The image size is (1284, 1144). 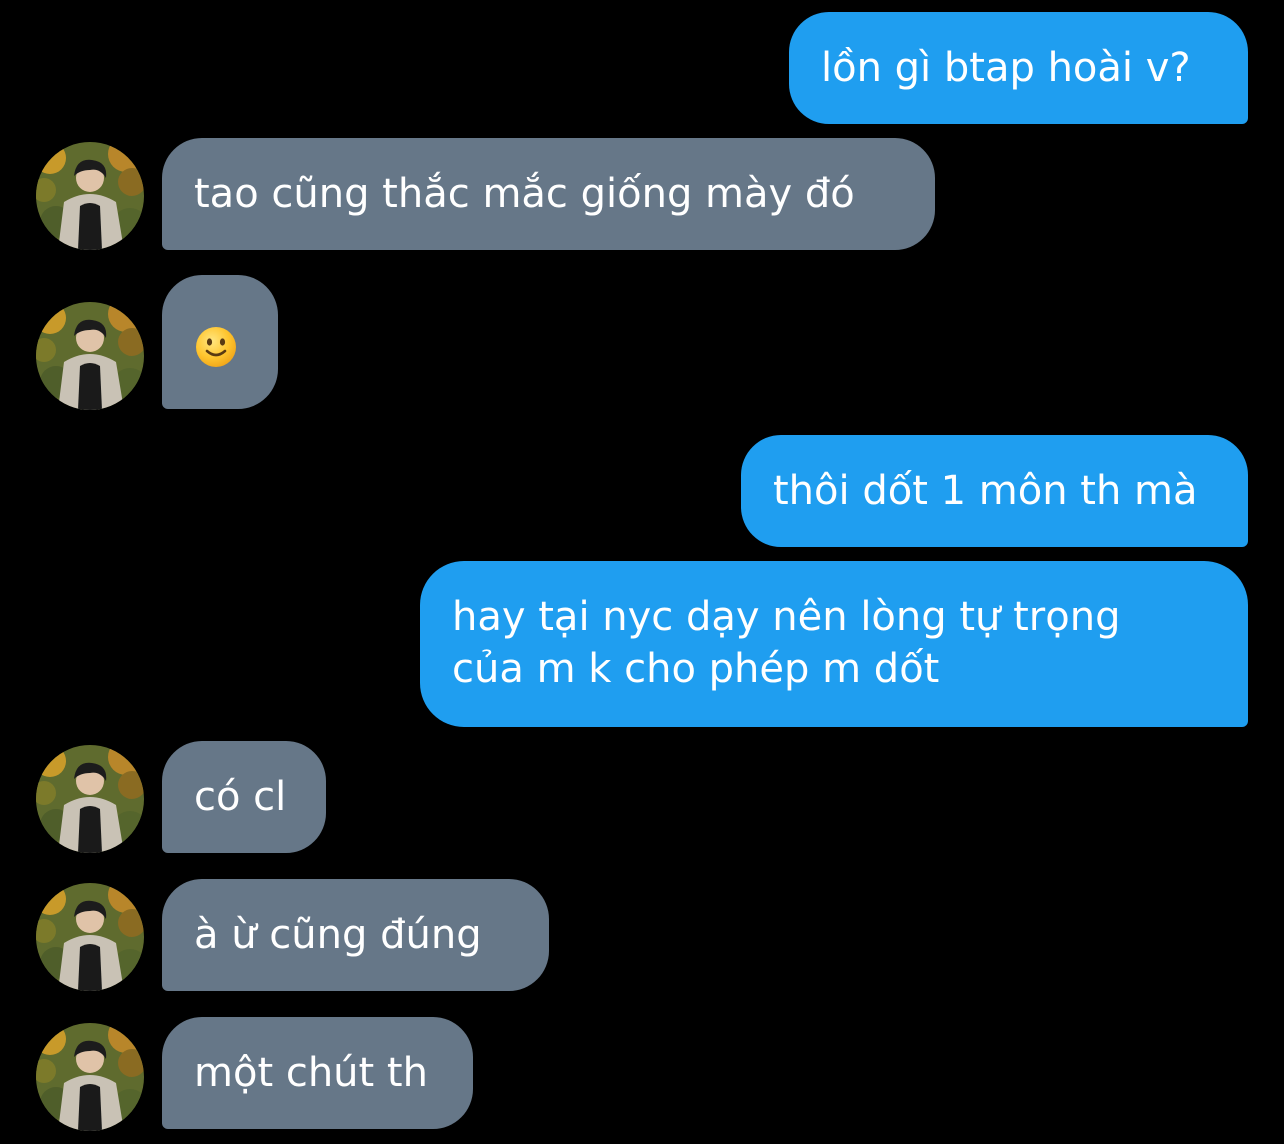 What do you see at coordinates (338, 935) in the screenshot?
I see `message-text: à ừ cũng đúng` at bounding box center [338, 935].